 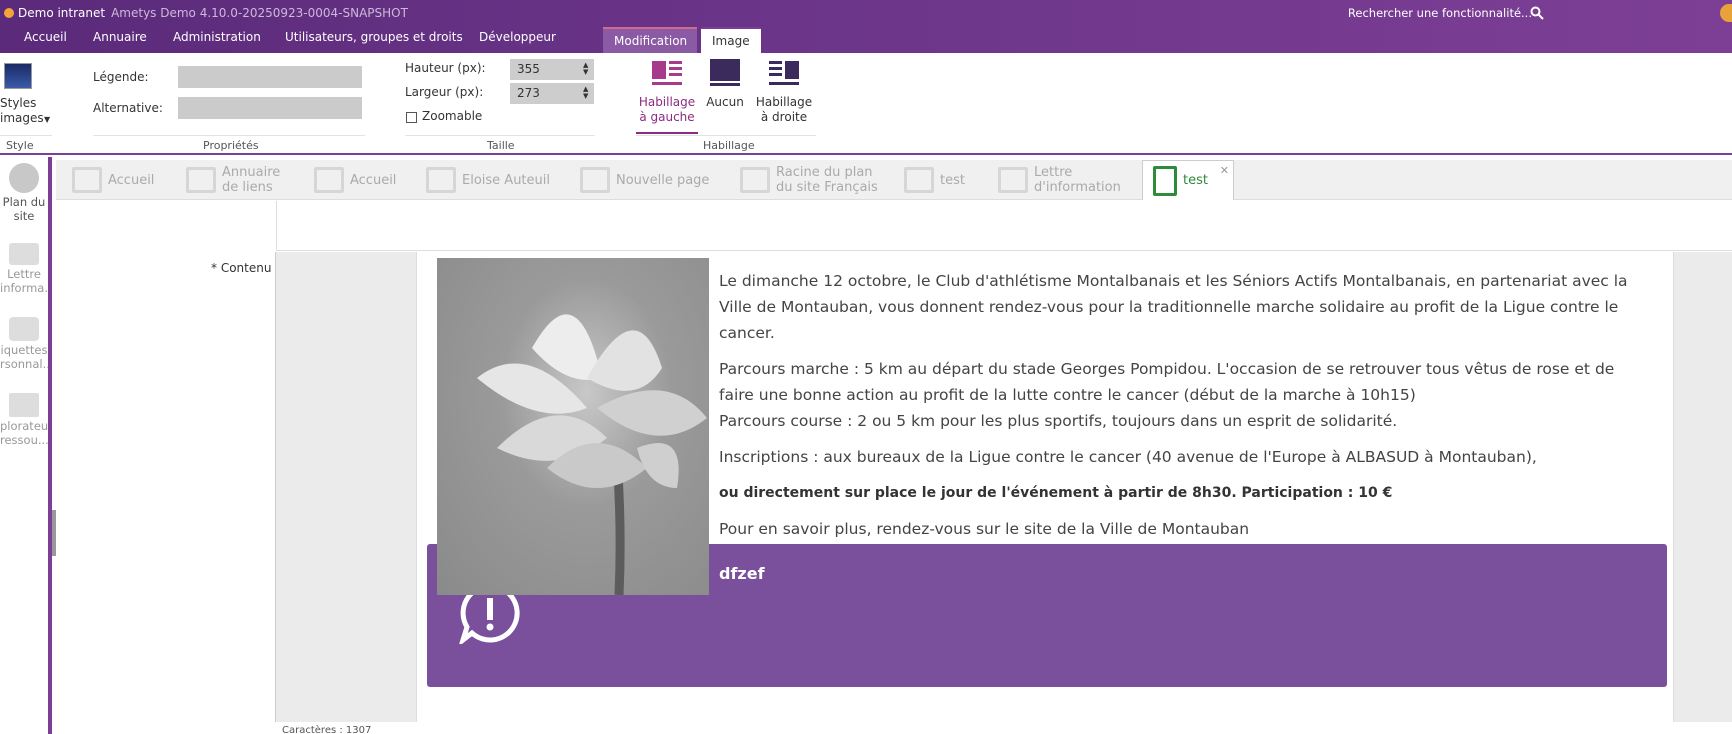 I want to click on tab-image: Image, so click(x=731, y=40).